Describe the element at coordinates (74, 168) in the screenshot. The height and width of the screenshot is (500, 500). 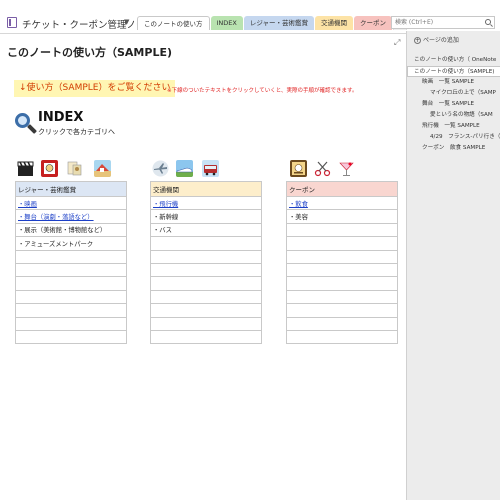
I see `museum-icon` at that location.